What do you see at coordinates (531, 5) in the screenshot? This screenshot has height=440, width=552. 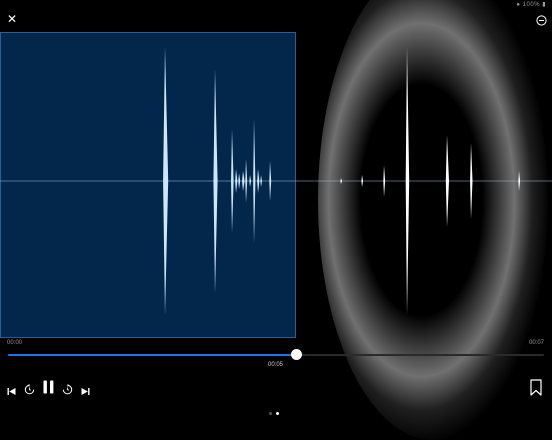 I see `status-bar: ● 100% ▮` at bounding box center [531, 5].